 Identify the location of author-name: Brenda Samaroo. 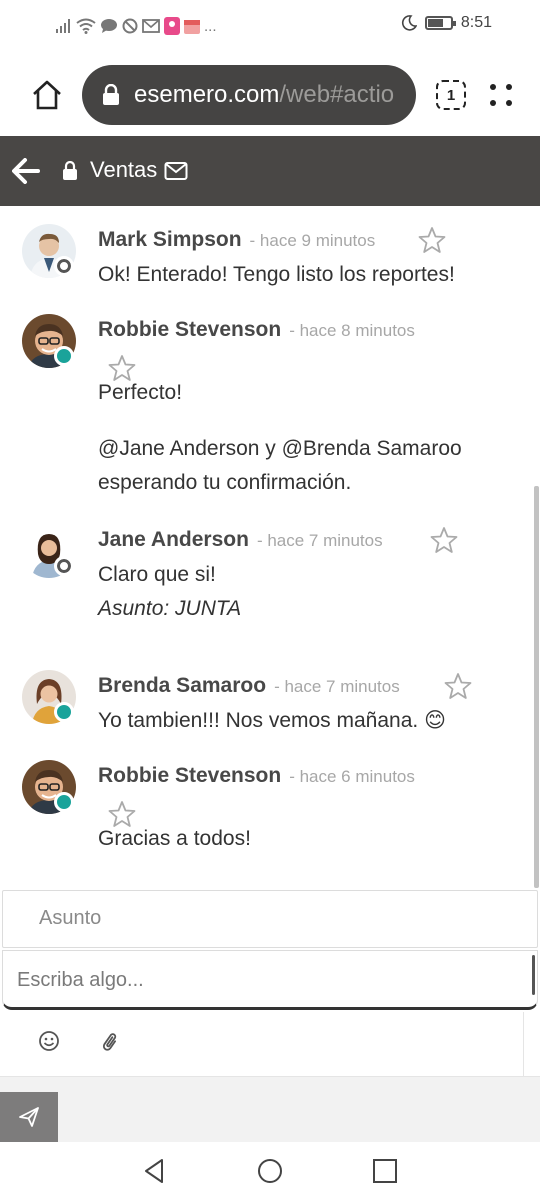
(182, 685).